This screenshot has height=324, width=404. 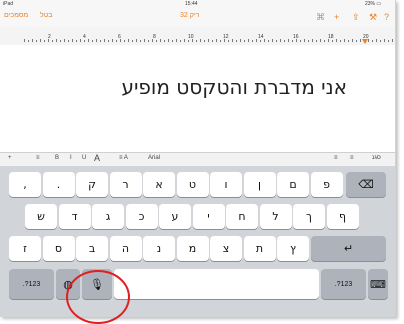 What do you see at coordinates (342, 216) in the screenshot?
I see `key: ף` at bounding box center [342, 216].